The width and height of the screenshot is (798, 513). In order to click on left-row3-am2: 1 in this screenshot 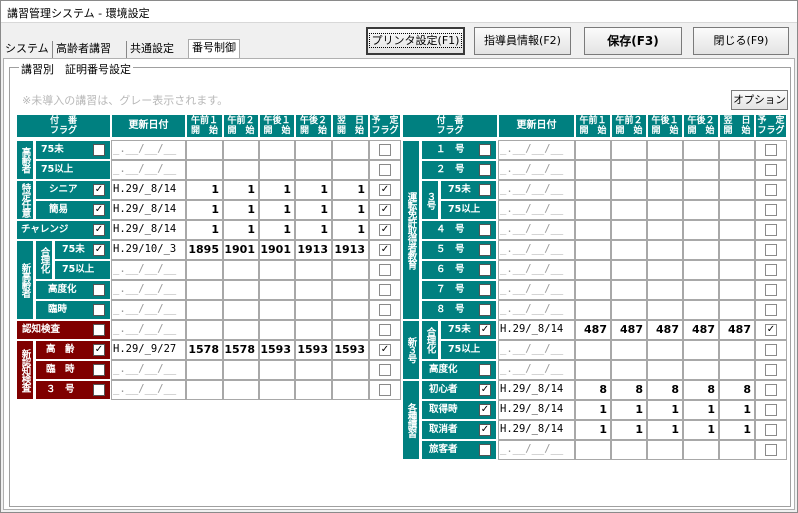, I will do `click(241, 210)`.